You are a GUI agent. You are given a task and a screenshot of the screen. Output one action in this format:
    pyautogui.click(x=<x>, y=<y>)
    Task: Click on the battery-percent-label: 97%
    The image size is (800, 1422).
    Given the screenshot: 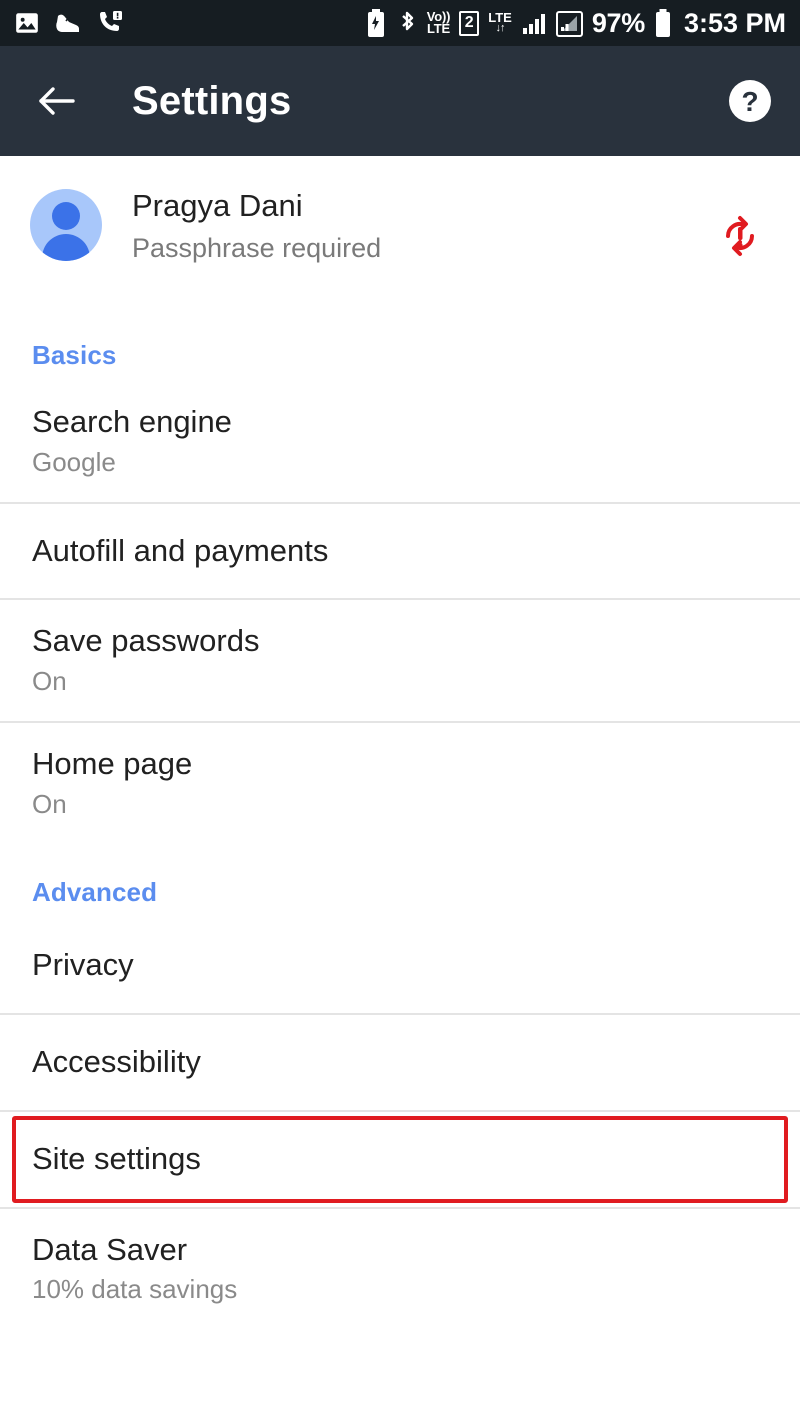 What is the action you would take?
    pyautogui.click(x=618, y=22)
    